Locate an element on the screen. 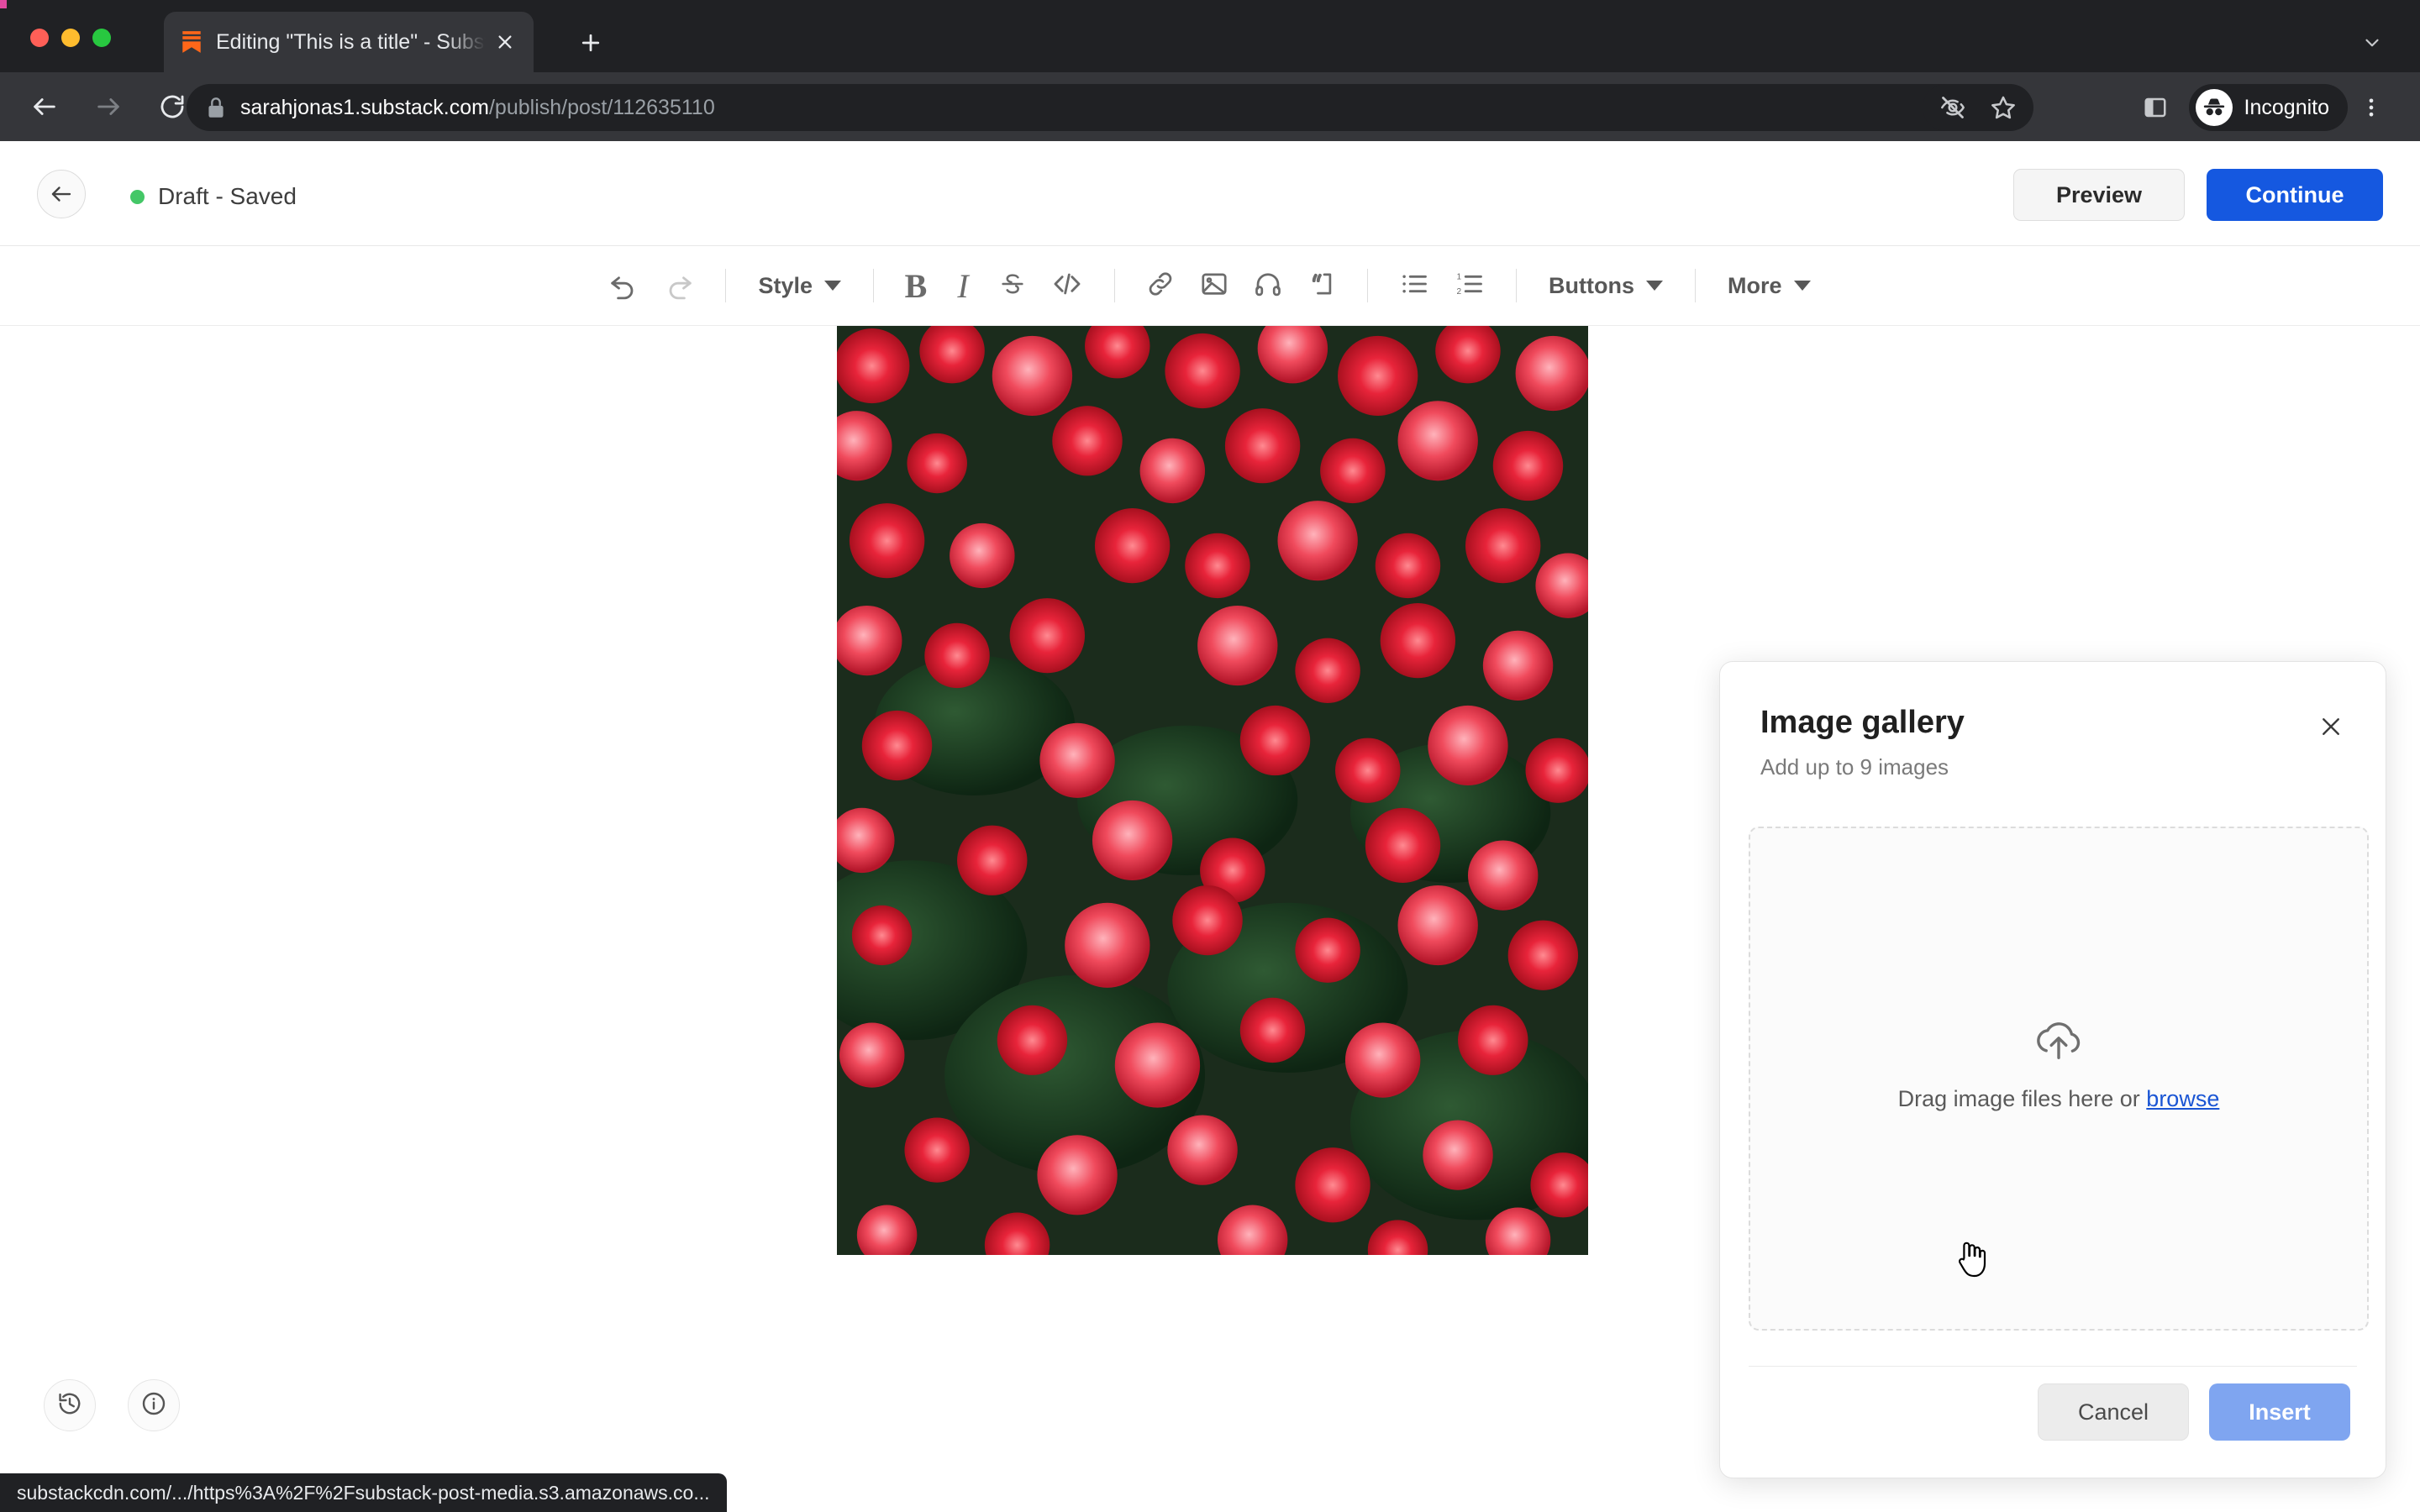 This screenshot has width=2420, height=1512. new-tab-button is located at coordinates (590, 43).